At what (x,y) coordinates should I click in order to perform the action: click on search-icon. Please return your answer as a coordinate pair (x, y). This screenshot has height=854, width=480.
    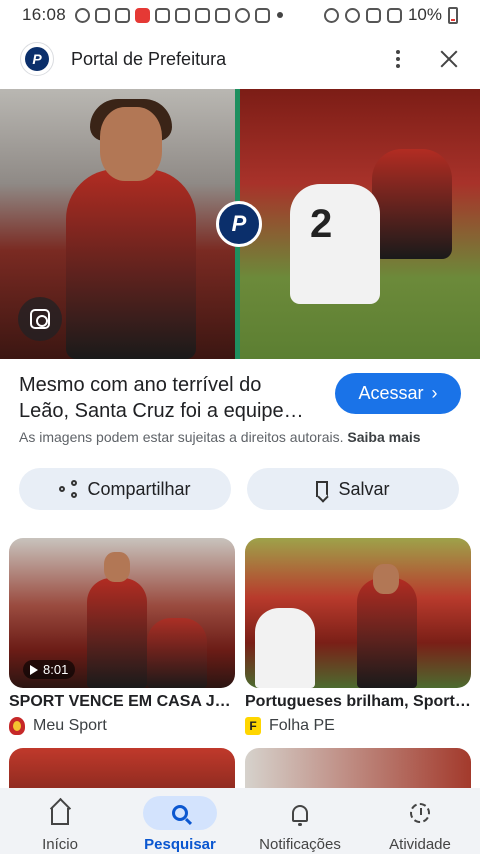
    Looking at the image, I should click on (180, 813).